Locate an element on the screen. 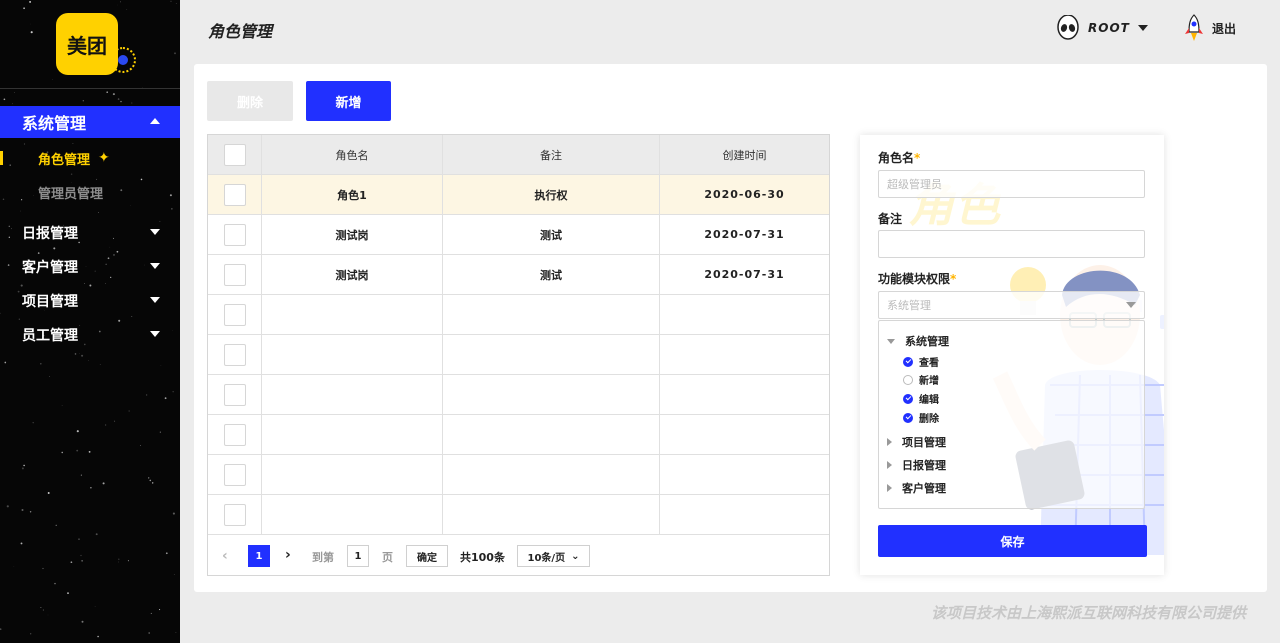 This screenshot has height=643, width=1280. permission-label-text: 功能模块权限 is located at coordinates (914, 279).